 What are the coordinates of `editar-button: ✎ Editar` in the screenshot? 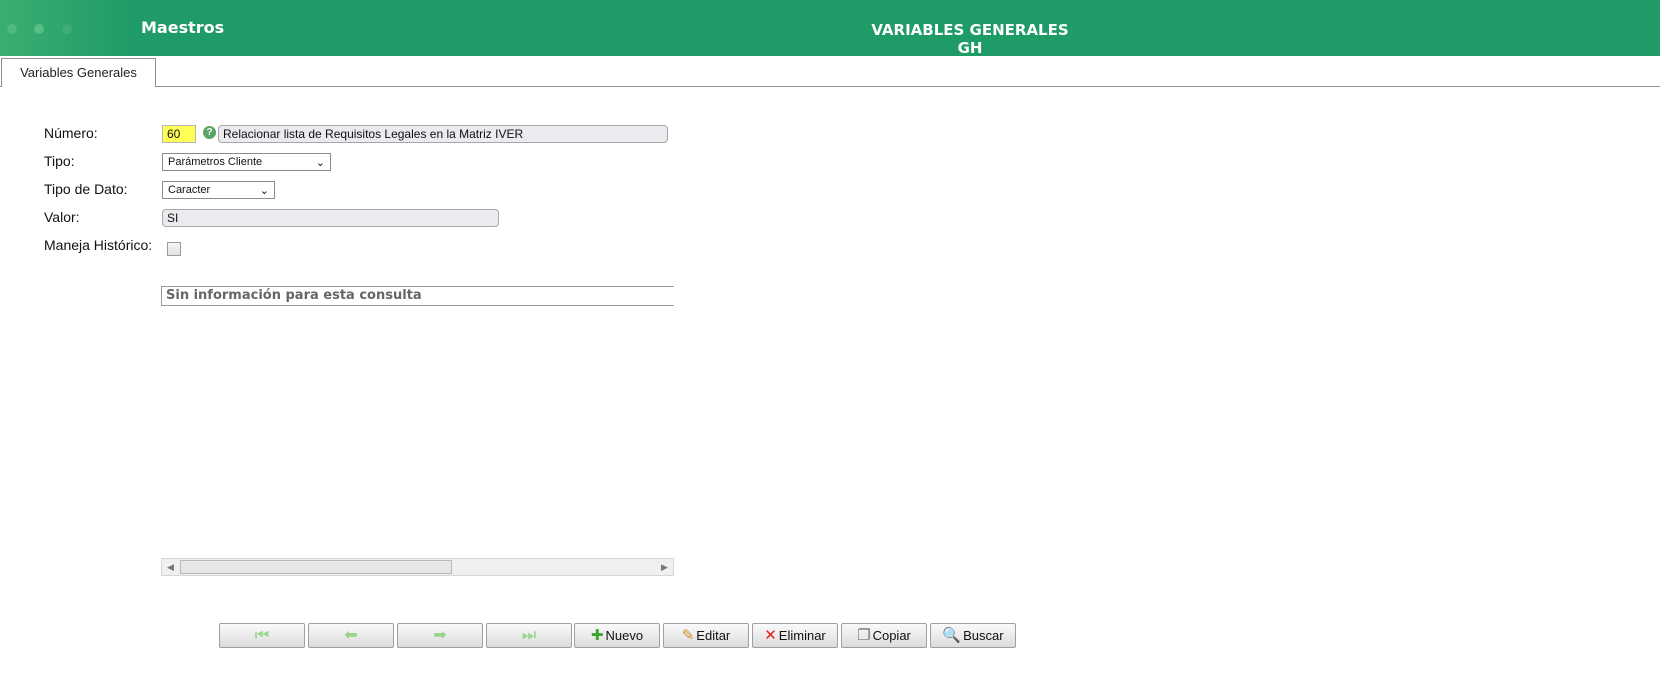 It's located at (706, 635).